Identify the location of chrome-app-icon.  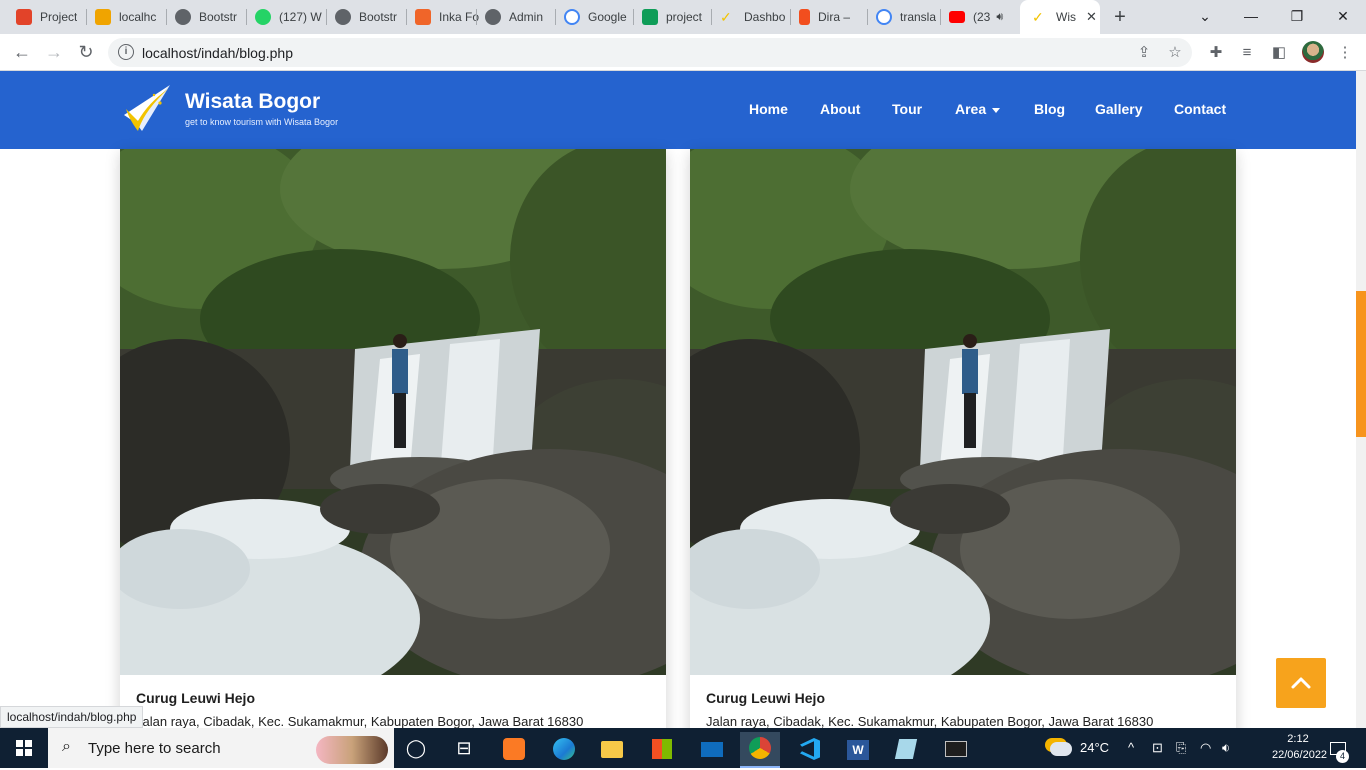
(760, 750).